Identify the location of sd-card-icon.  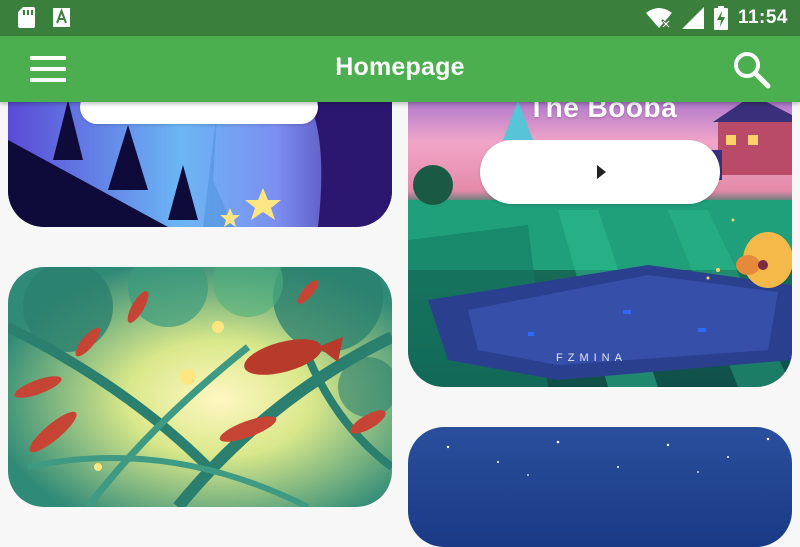
(26, 17).